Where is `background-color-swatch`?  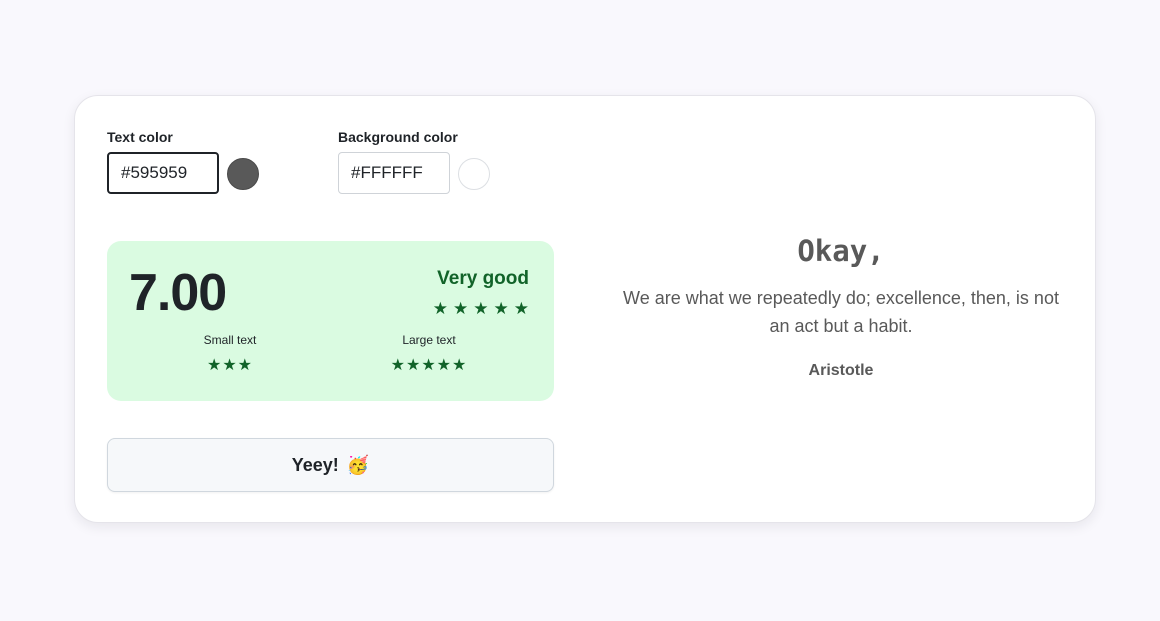 background-color-swatch is located at coordinates (474, 174).